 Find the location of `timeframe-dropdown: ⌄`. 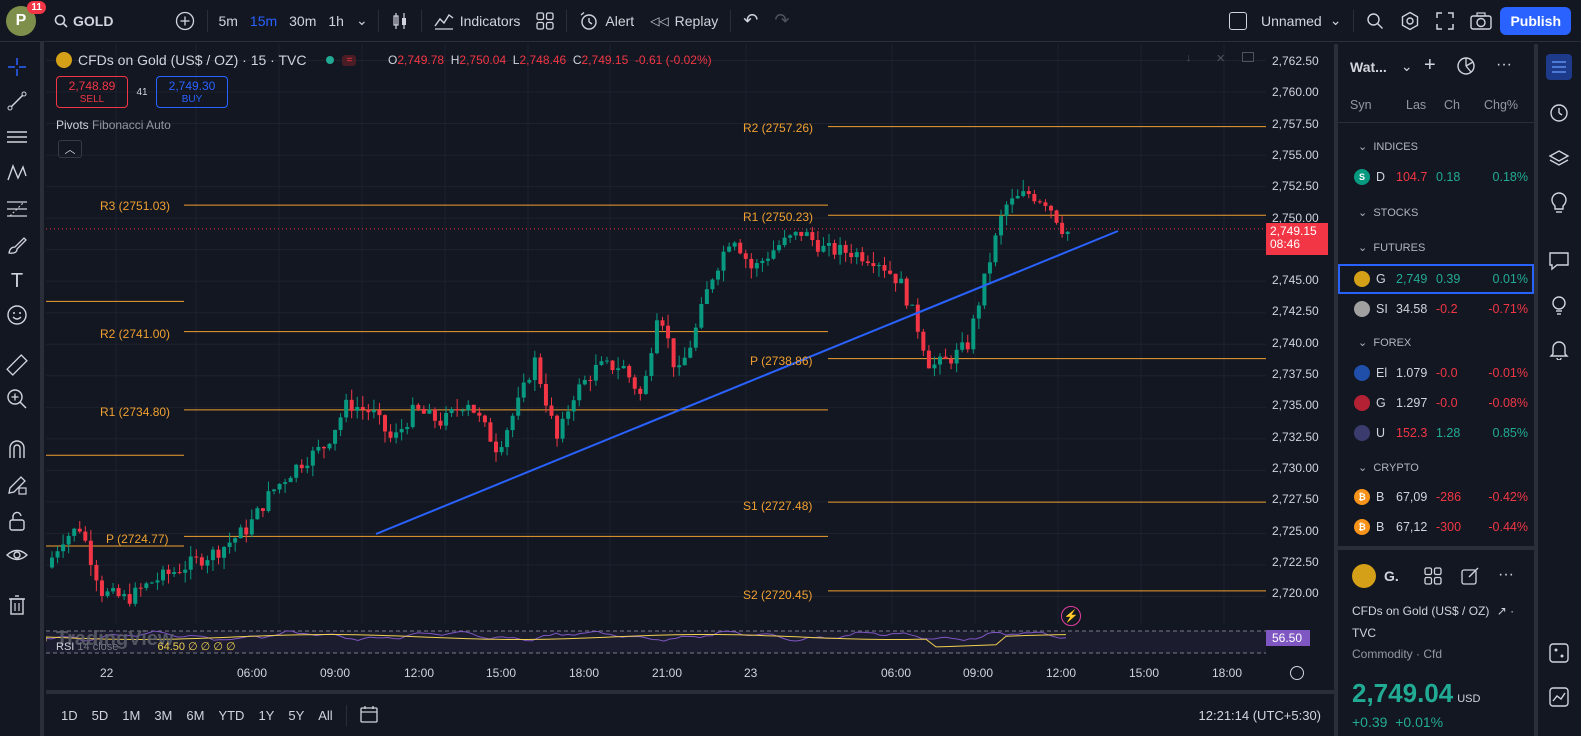

timeframe-dropdown: ⌄ is located at coordinates (362, 21).